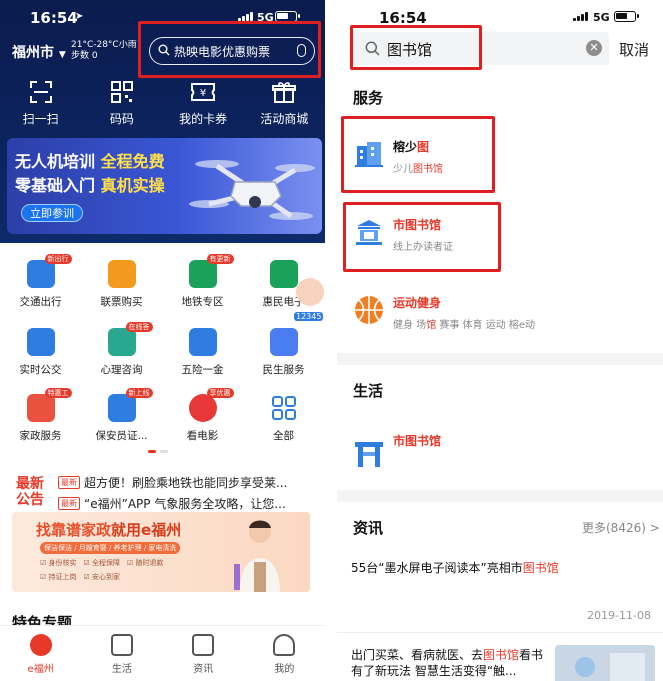 The width and height of the screenshot is (663, 681). I want to click on tab-home: e福州, so click(41, 653).